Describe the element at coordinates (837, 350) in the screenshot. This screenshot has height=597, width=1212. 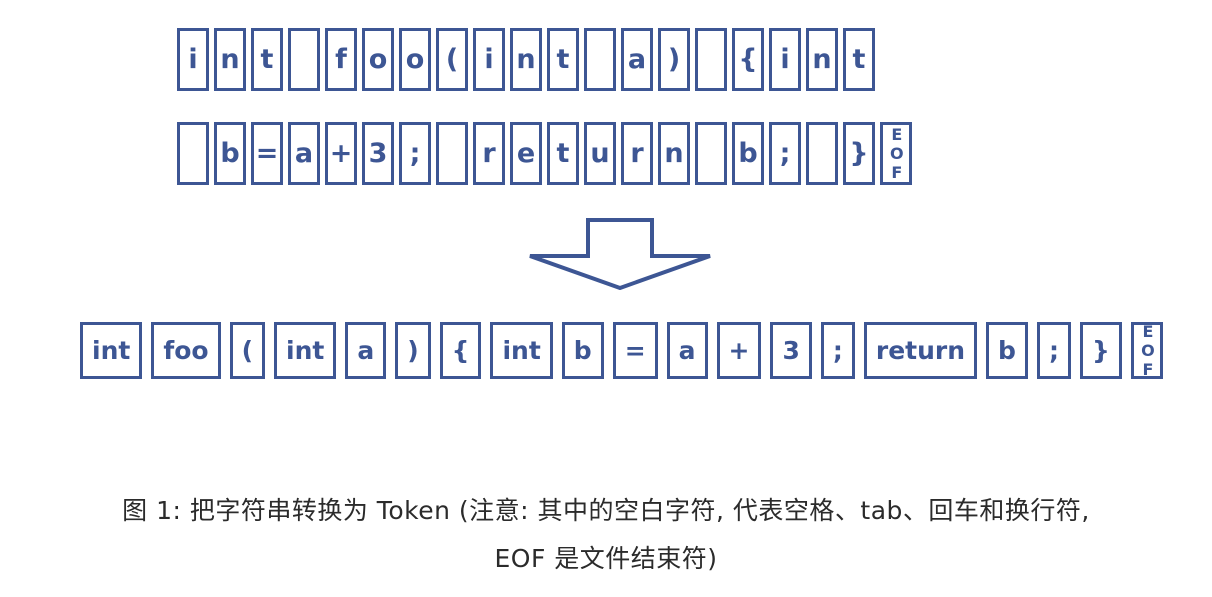
I see `token-glyph: ;` at that location.